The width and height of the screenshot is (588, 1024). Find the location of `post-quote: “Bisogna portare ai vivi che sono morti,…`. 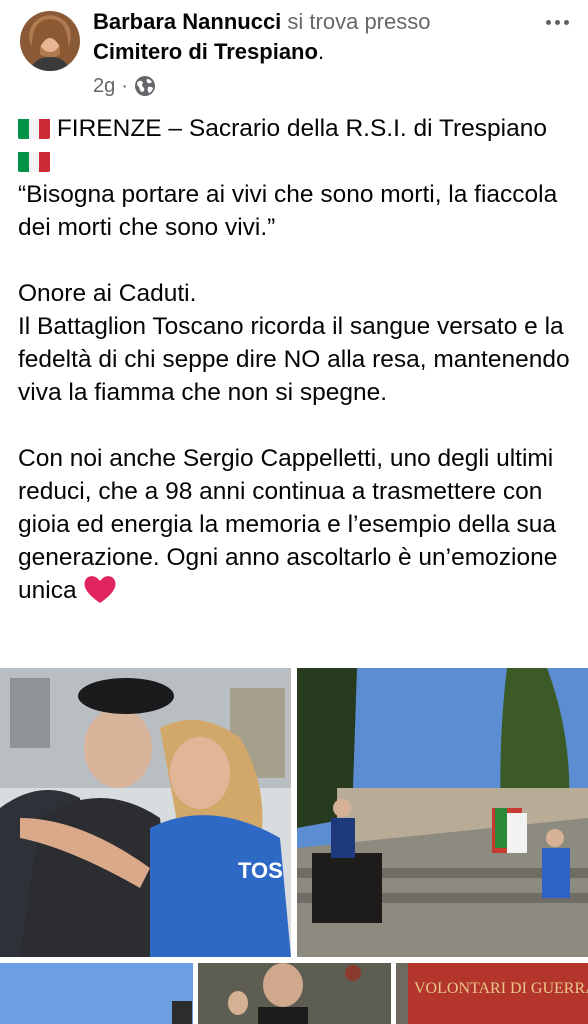

post-quote: “Bisogna portare ai vivi che sono morti,… is located at coordinates (288, 211).